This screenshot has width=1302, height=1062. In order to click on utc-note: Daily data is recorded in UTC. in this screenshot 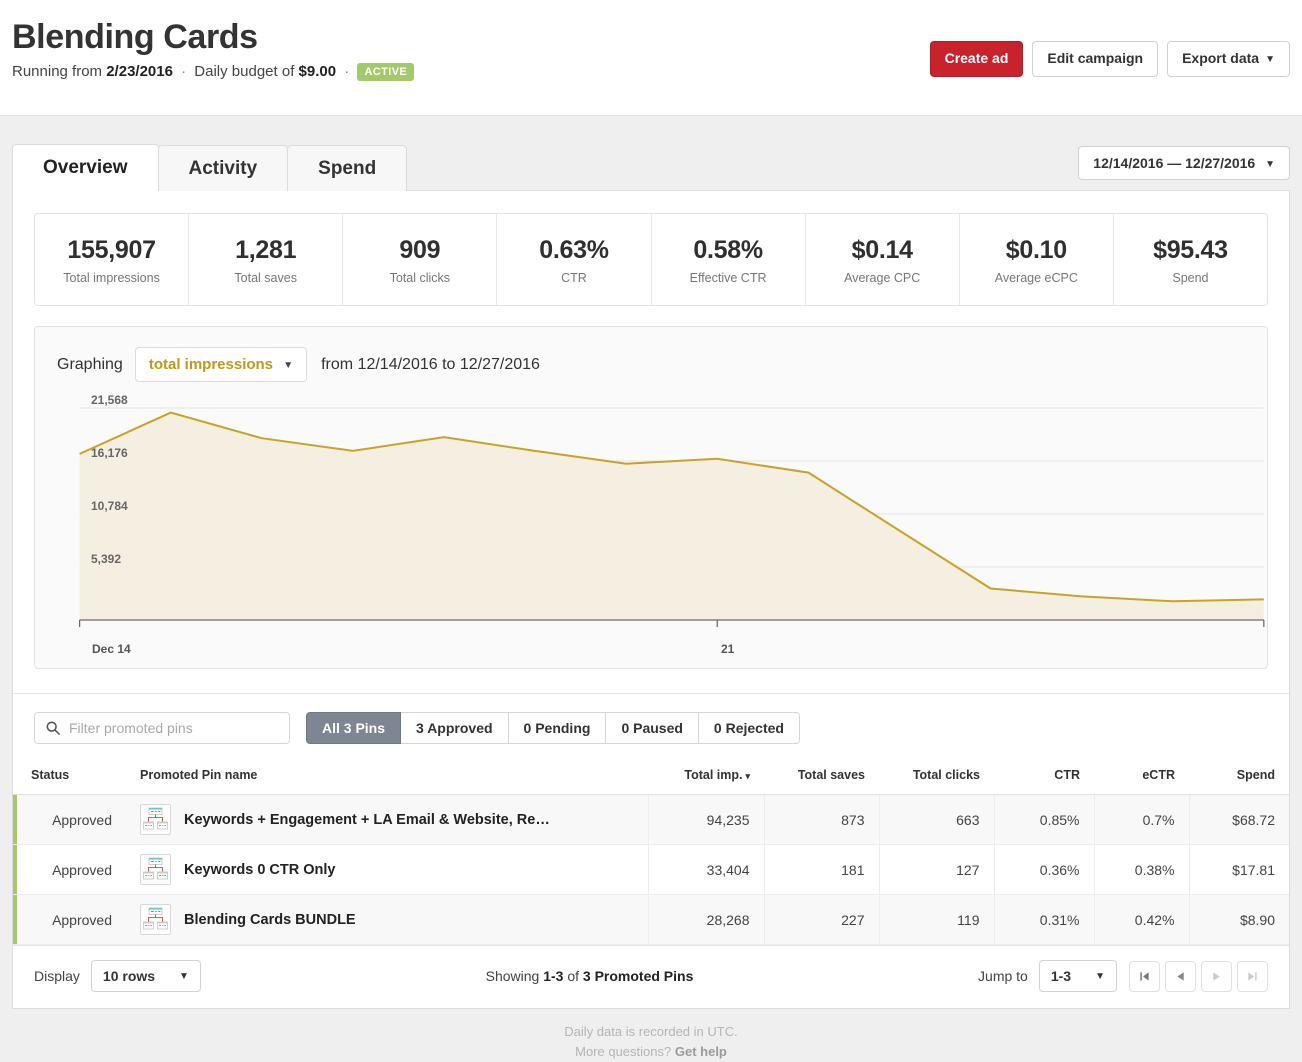, I will do `click(651, 1031)`.